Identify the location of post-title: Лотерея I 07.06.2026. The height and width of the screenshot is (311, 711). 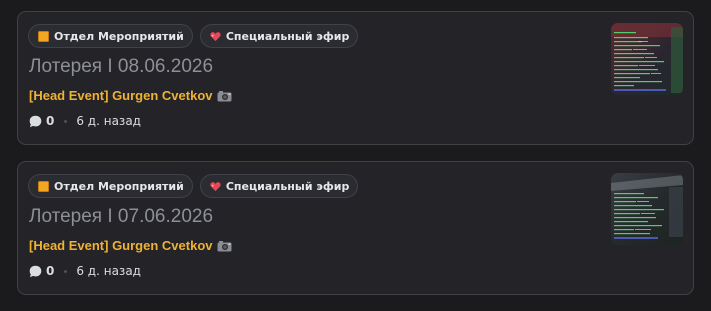
(121, 217).